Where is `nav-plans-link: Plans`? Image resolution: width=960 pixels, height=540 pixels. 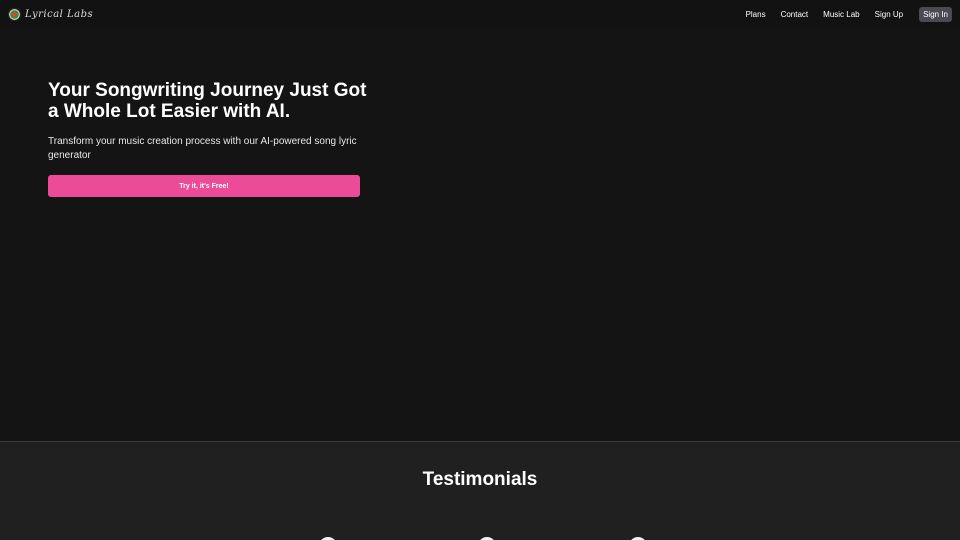 nav-plans-link: Plans is located at coordinates (756, 14).